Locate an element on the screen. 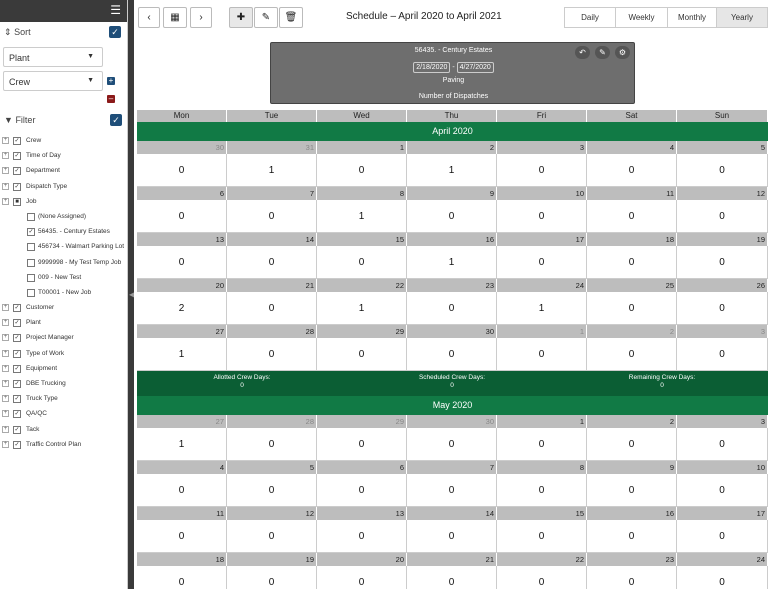 This screenshot has height=589, width=772. filter-tree-item: + ✓ Traffic Control Plan is located at coordinates (63, 444).